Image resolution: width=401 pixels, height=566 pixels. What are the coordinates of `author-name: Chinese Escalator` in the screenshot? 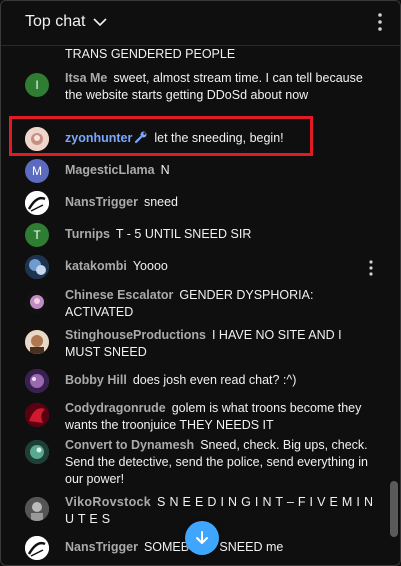 It's located at (119, 295).